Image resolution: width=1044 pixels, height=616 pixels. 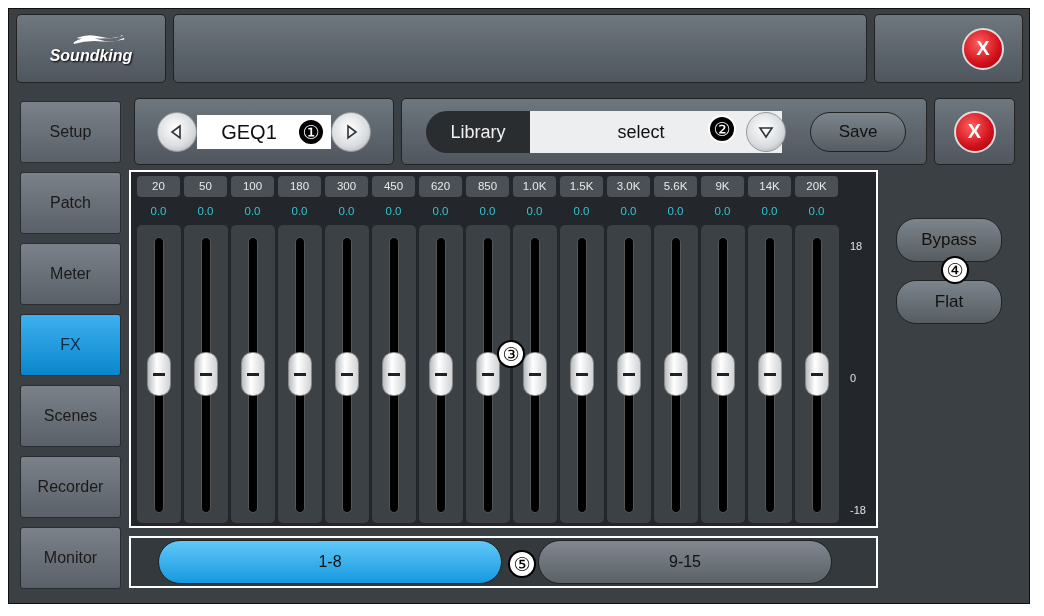 I want to click on frequency-label: 50, so click(x=205, y=186).